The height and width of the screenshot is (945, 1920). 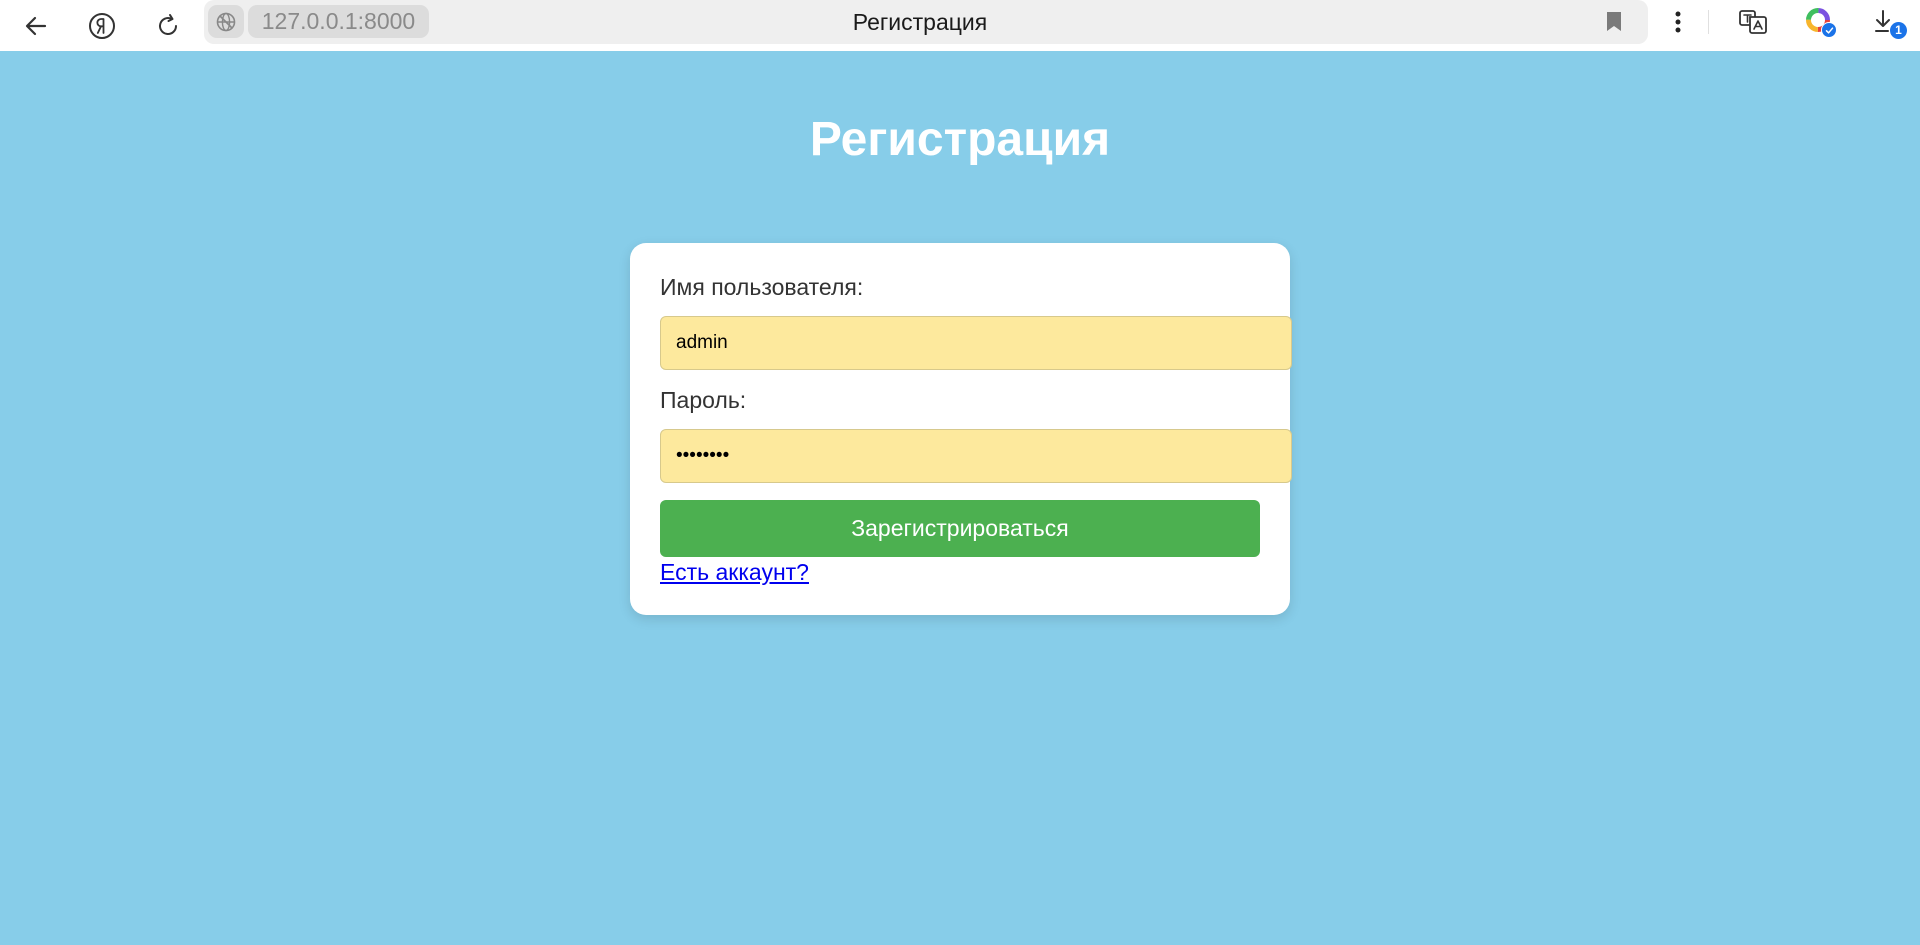 I want to click on kebab-menu-icon, so click(x=1678, y=22).